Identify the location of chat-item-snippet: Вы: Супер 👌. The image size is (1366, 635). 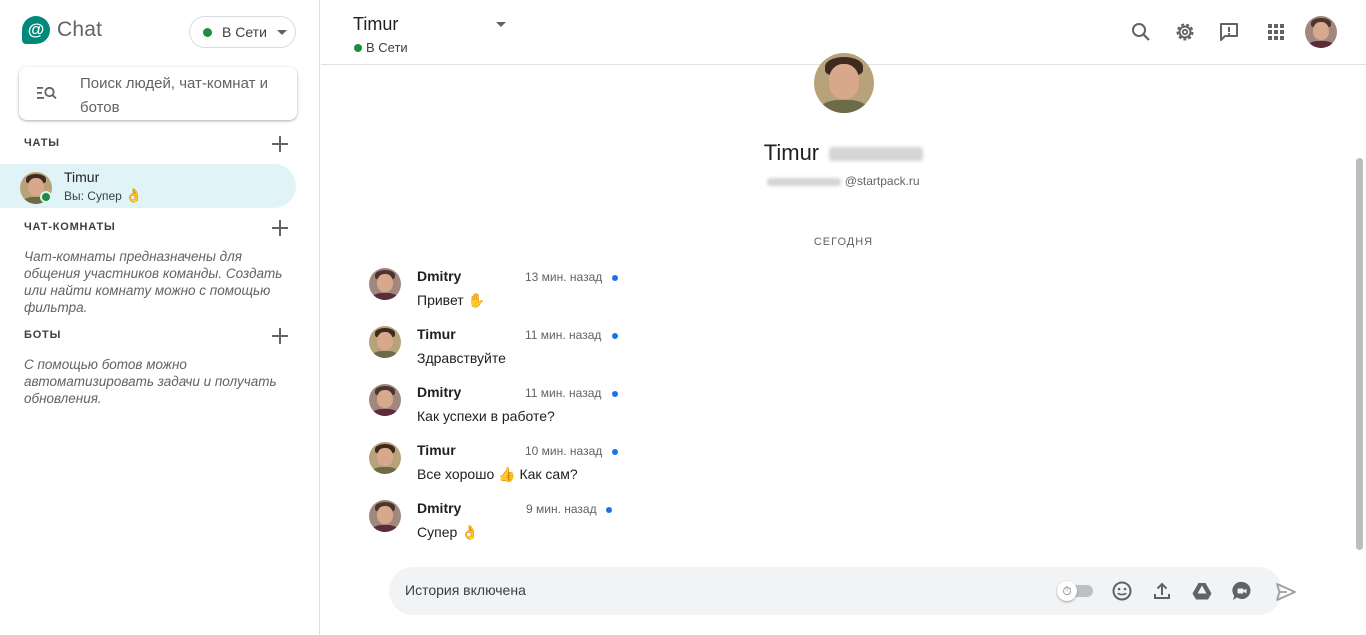
(103, 196).